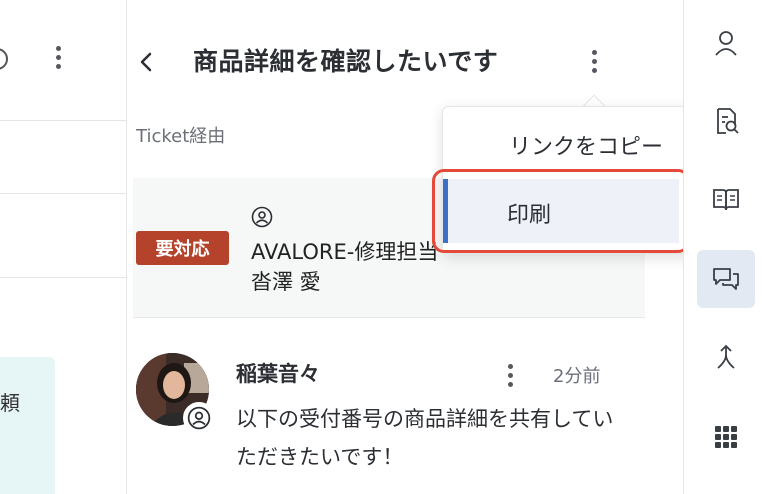  I want to click on document-search-icon, so click(726, 121).